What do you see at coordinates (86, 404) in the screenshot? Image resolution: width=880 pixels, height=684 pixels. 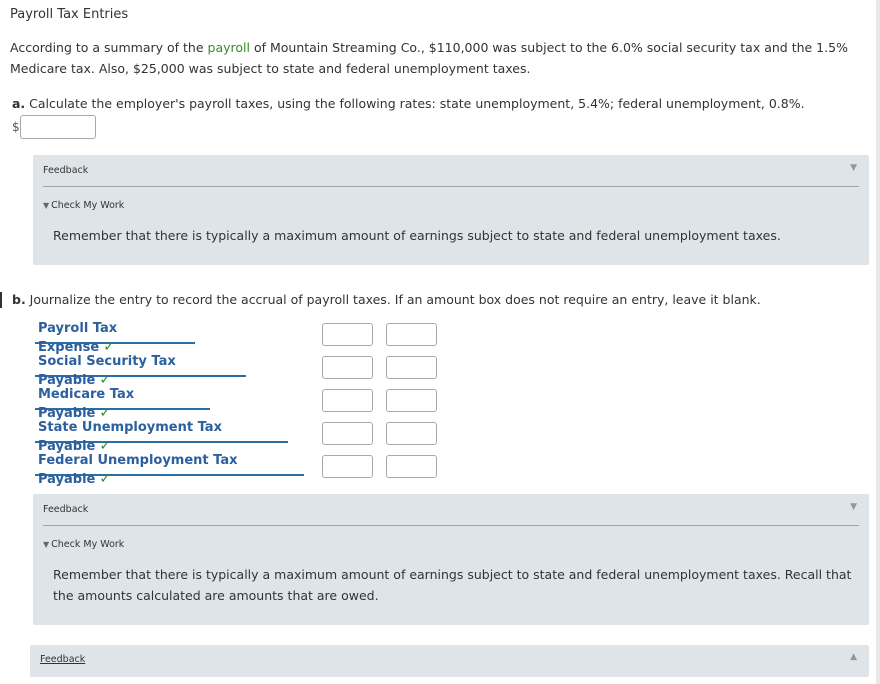 I see `account-name: Medicare Tax Payable` at bounding box center [86, 404].